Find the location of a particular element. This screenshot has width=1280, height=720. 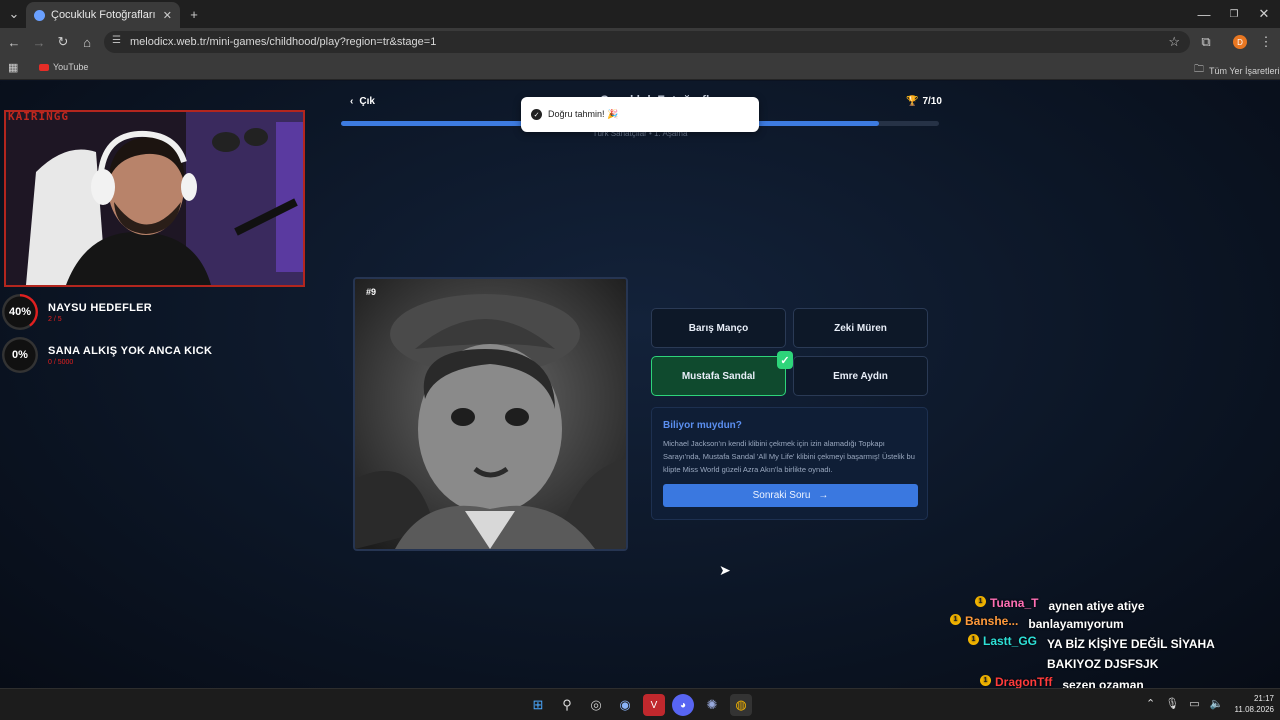

chat-message: 1 Tuana_T aynen atiye atiye is located at coordinates (1107, 606).